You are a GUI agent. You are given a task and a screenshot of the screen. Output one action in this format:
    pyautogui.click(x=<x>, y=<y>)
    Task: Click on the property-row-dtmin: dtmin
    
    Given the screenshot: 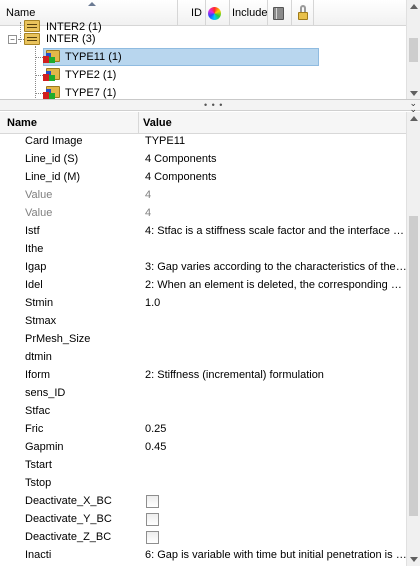 What is the action you would take?
    pyautogui.click(x=203, y=357)
    